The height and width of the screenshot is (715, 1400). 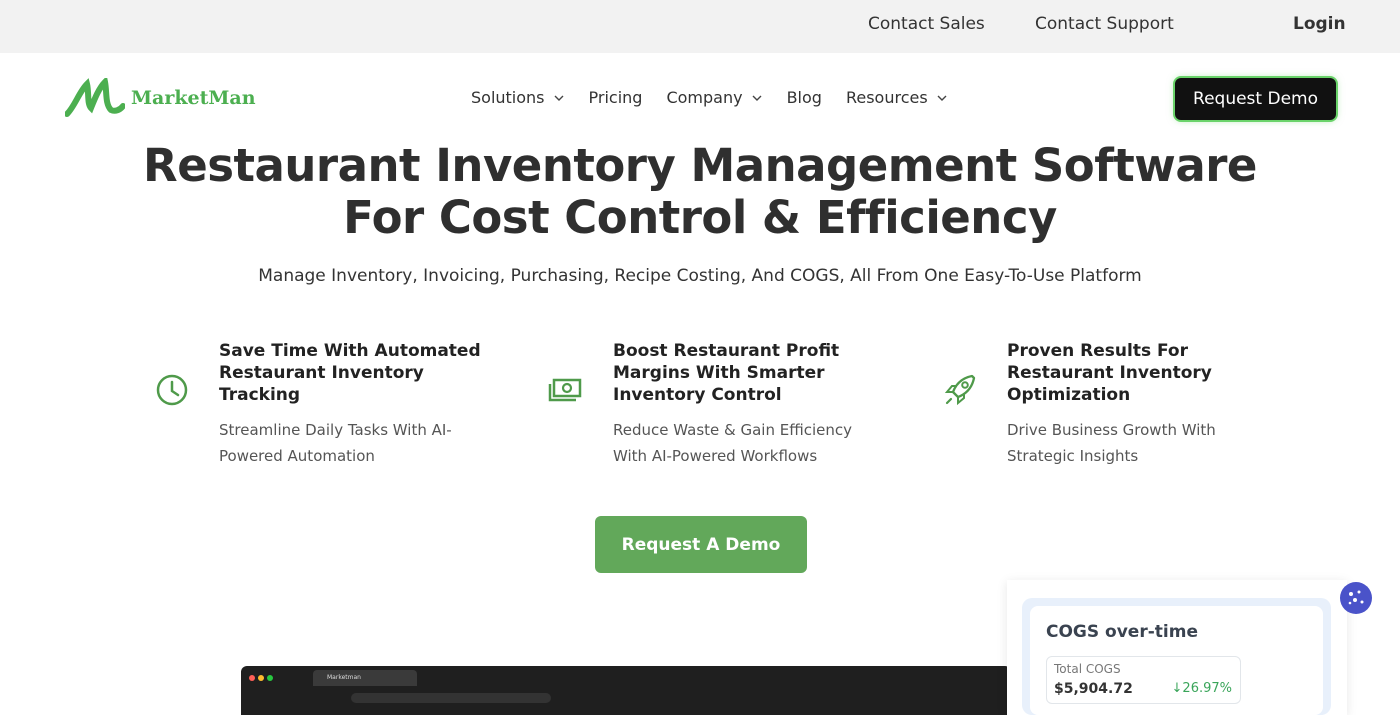 I want to click on browser-preview-image: Marketman, so click(x=626, y=690).